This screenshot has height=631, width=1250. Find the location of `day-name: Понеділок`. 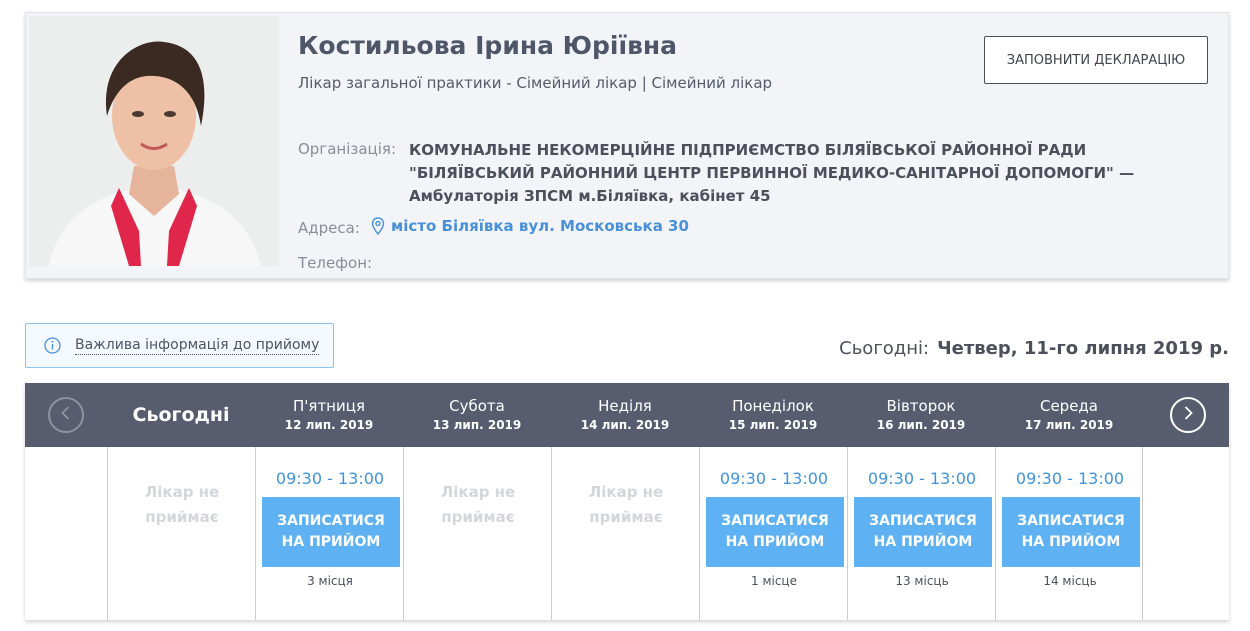

day-name: Понеділок is located at coordinates (773, 406).